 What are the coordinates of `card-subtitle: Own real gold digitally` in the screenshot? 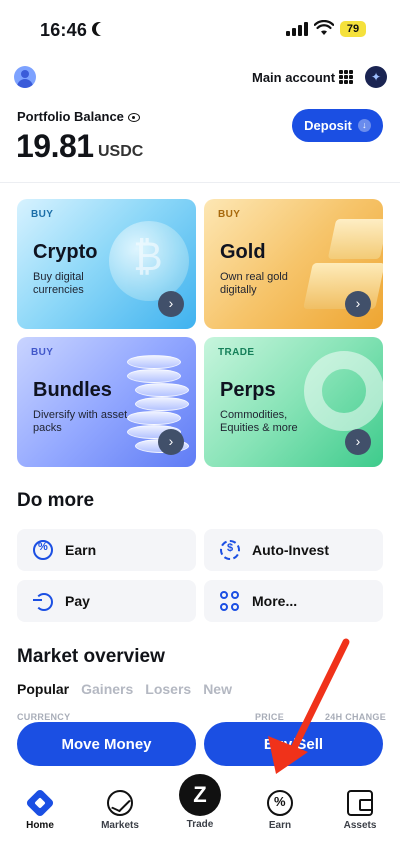 It's located at (254, 283).